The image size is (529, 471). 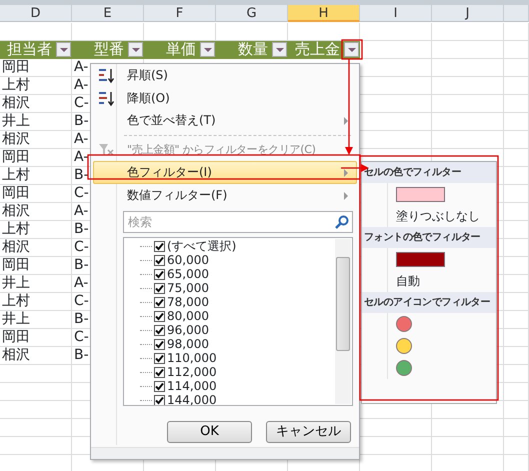 What do you see at coordinates (308, 432) in the screenshot?
I see `cancel-button: キャンセル` at bounding box center [308, 432].